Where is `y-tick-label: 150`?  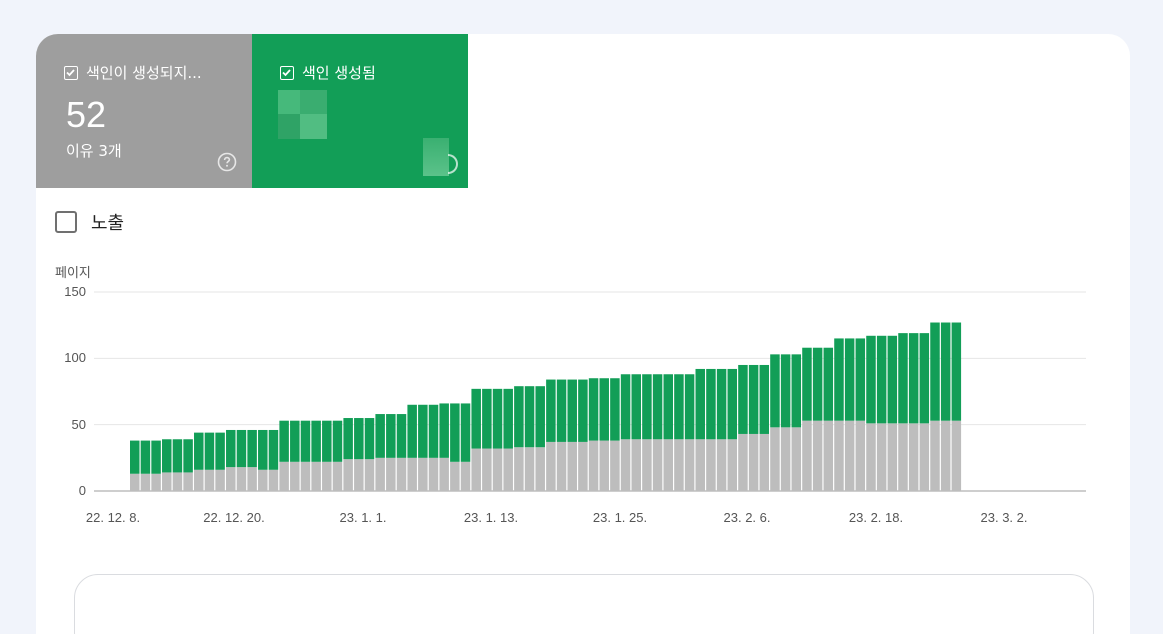 y-tick-label: 150 is located at coordinates (75, 291).